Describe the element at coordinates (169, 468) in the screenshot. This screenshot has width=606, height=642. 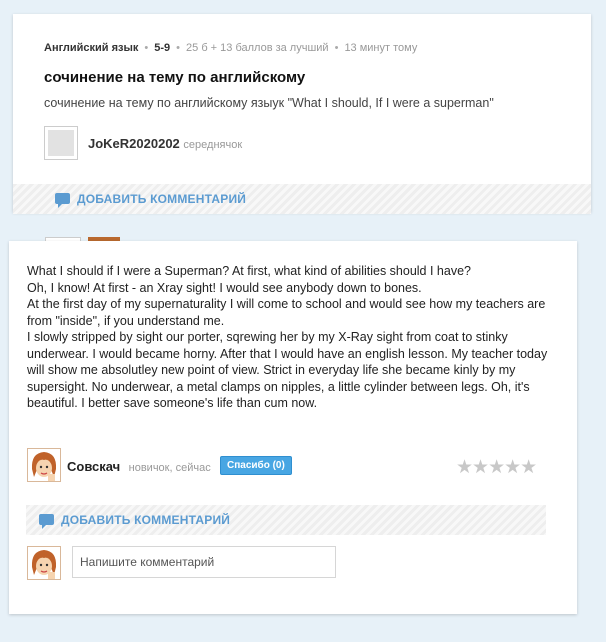
I see `answer-author-meta: новичок, сейчас` at that location.